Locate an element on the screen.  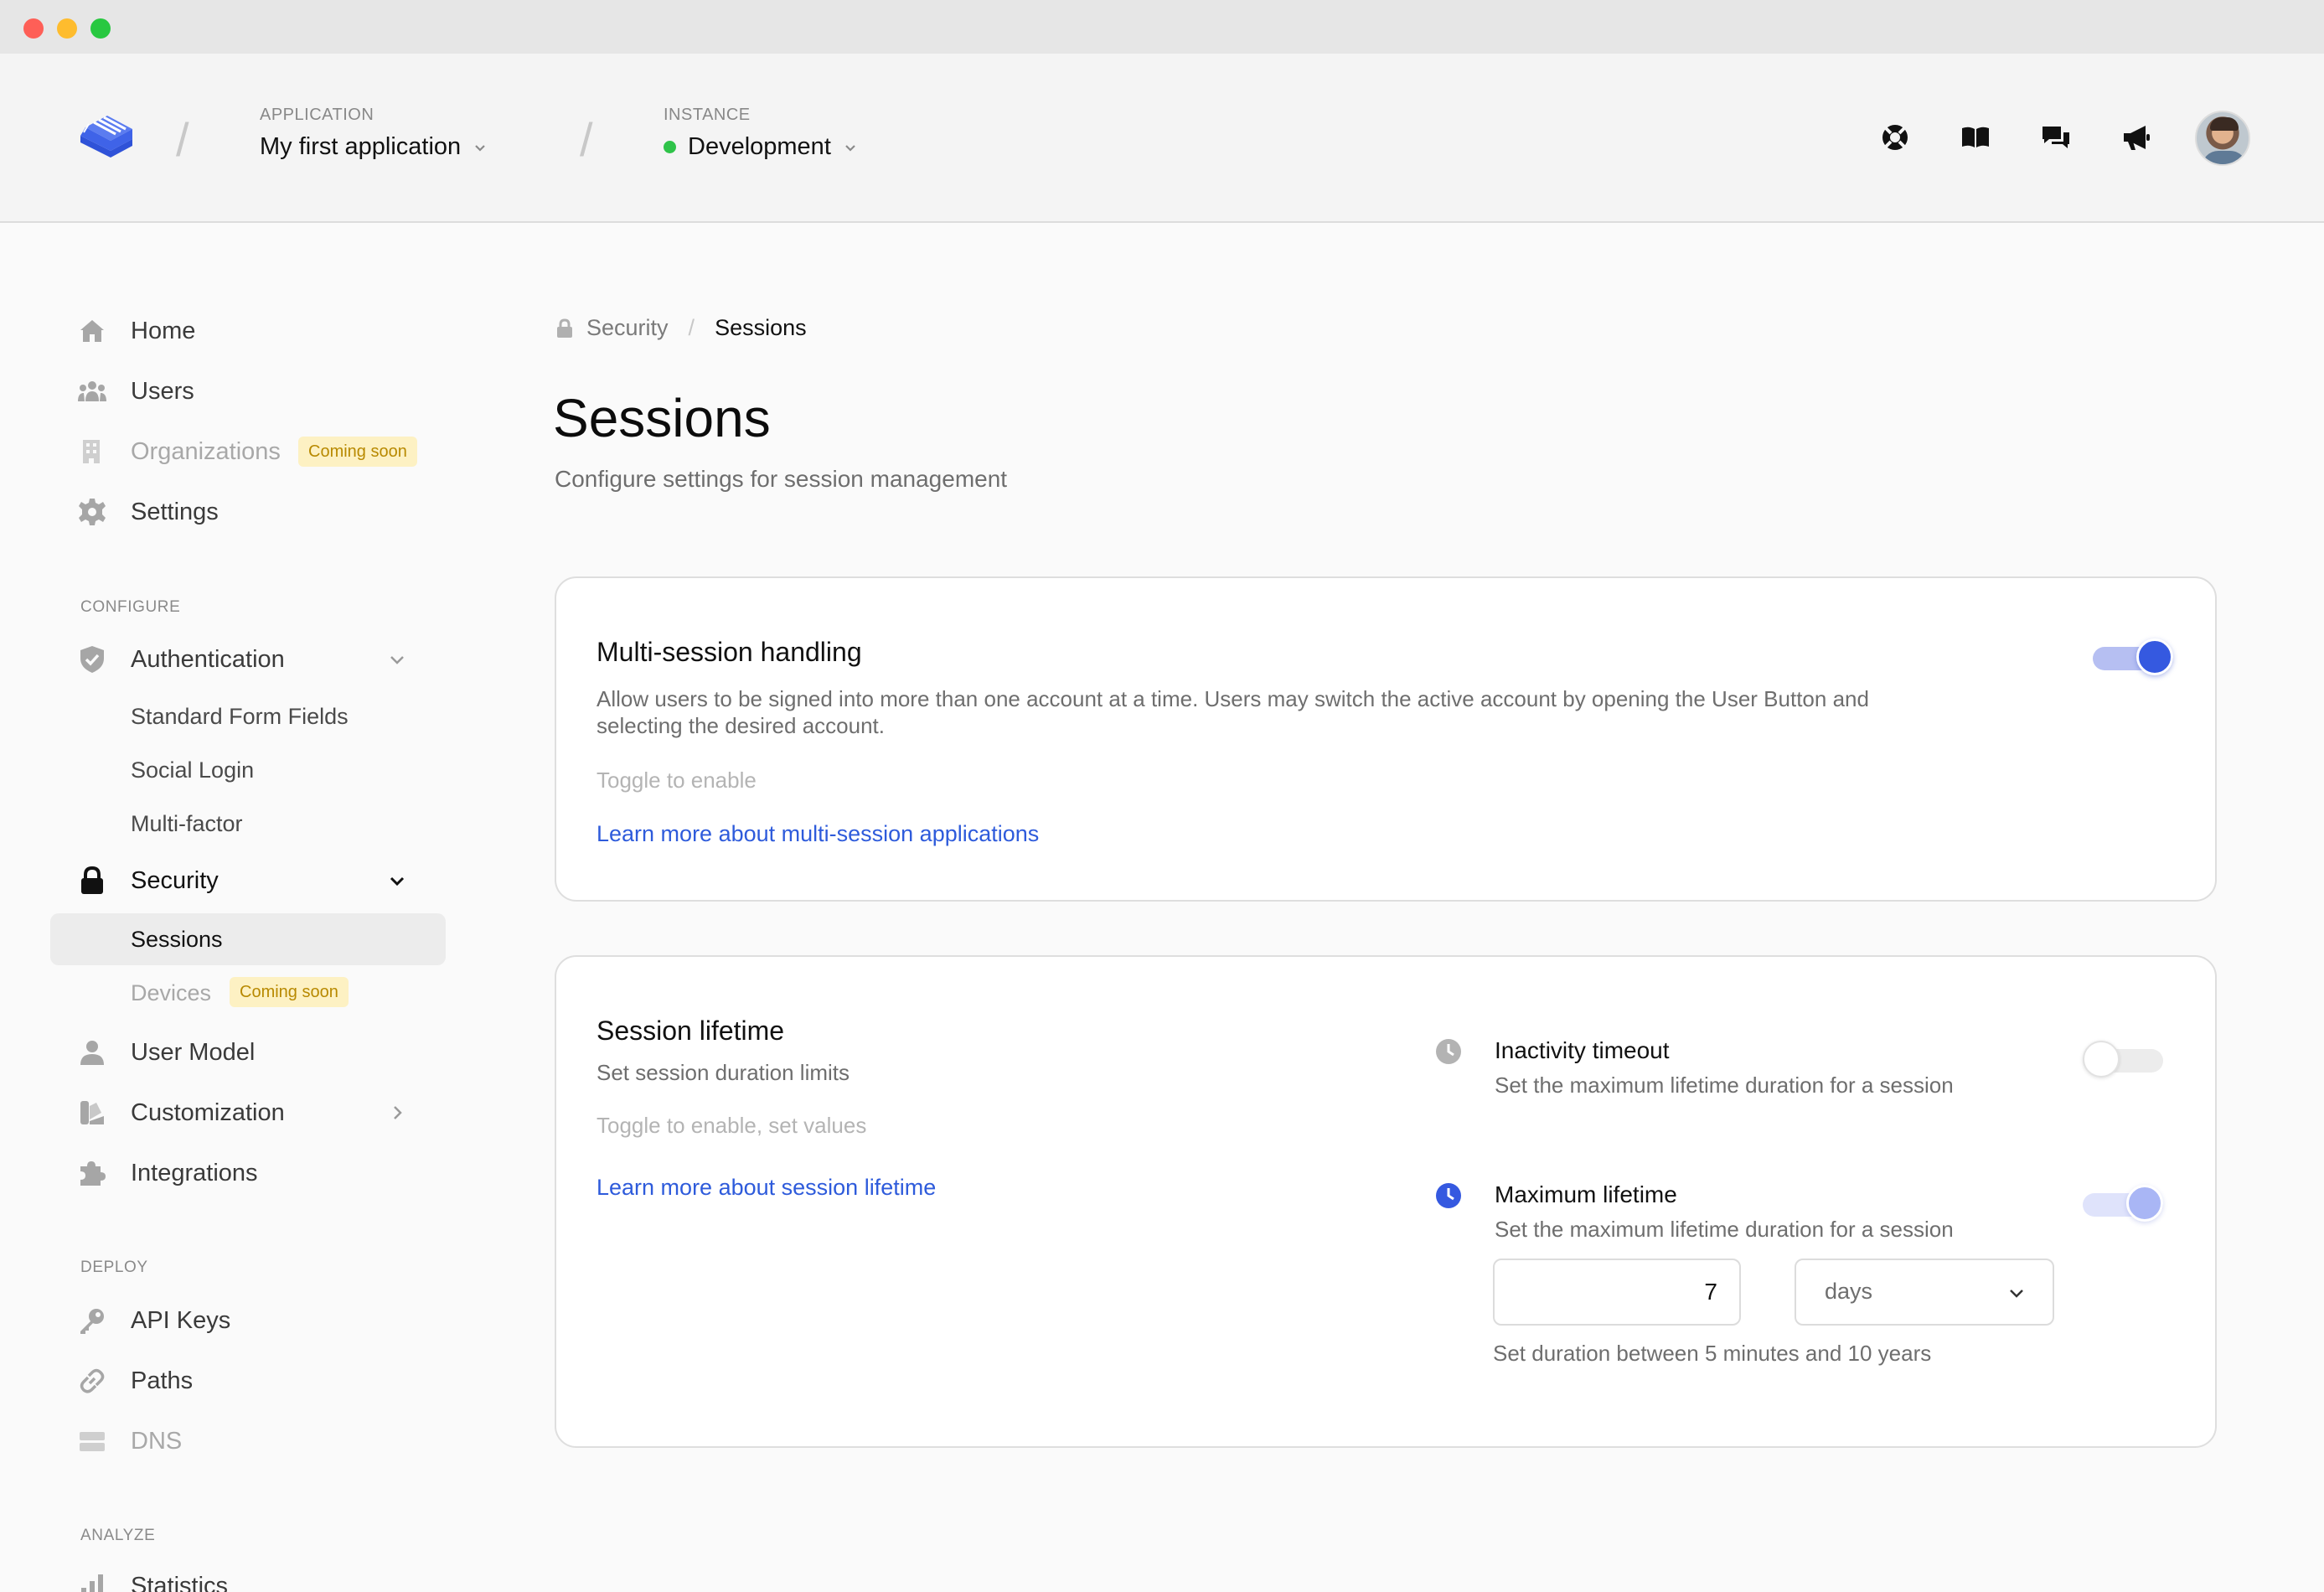
shield-check-icon is located at coordinates (92, 659).